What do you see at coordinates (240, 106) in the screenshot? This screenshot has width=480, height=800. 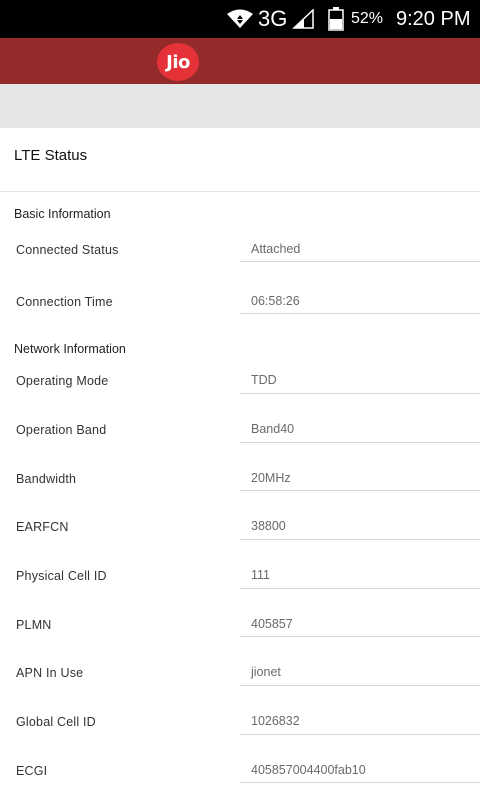 I see `toolbar-strip` at bounding box center [240, 106].